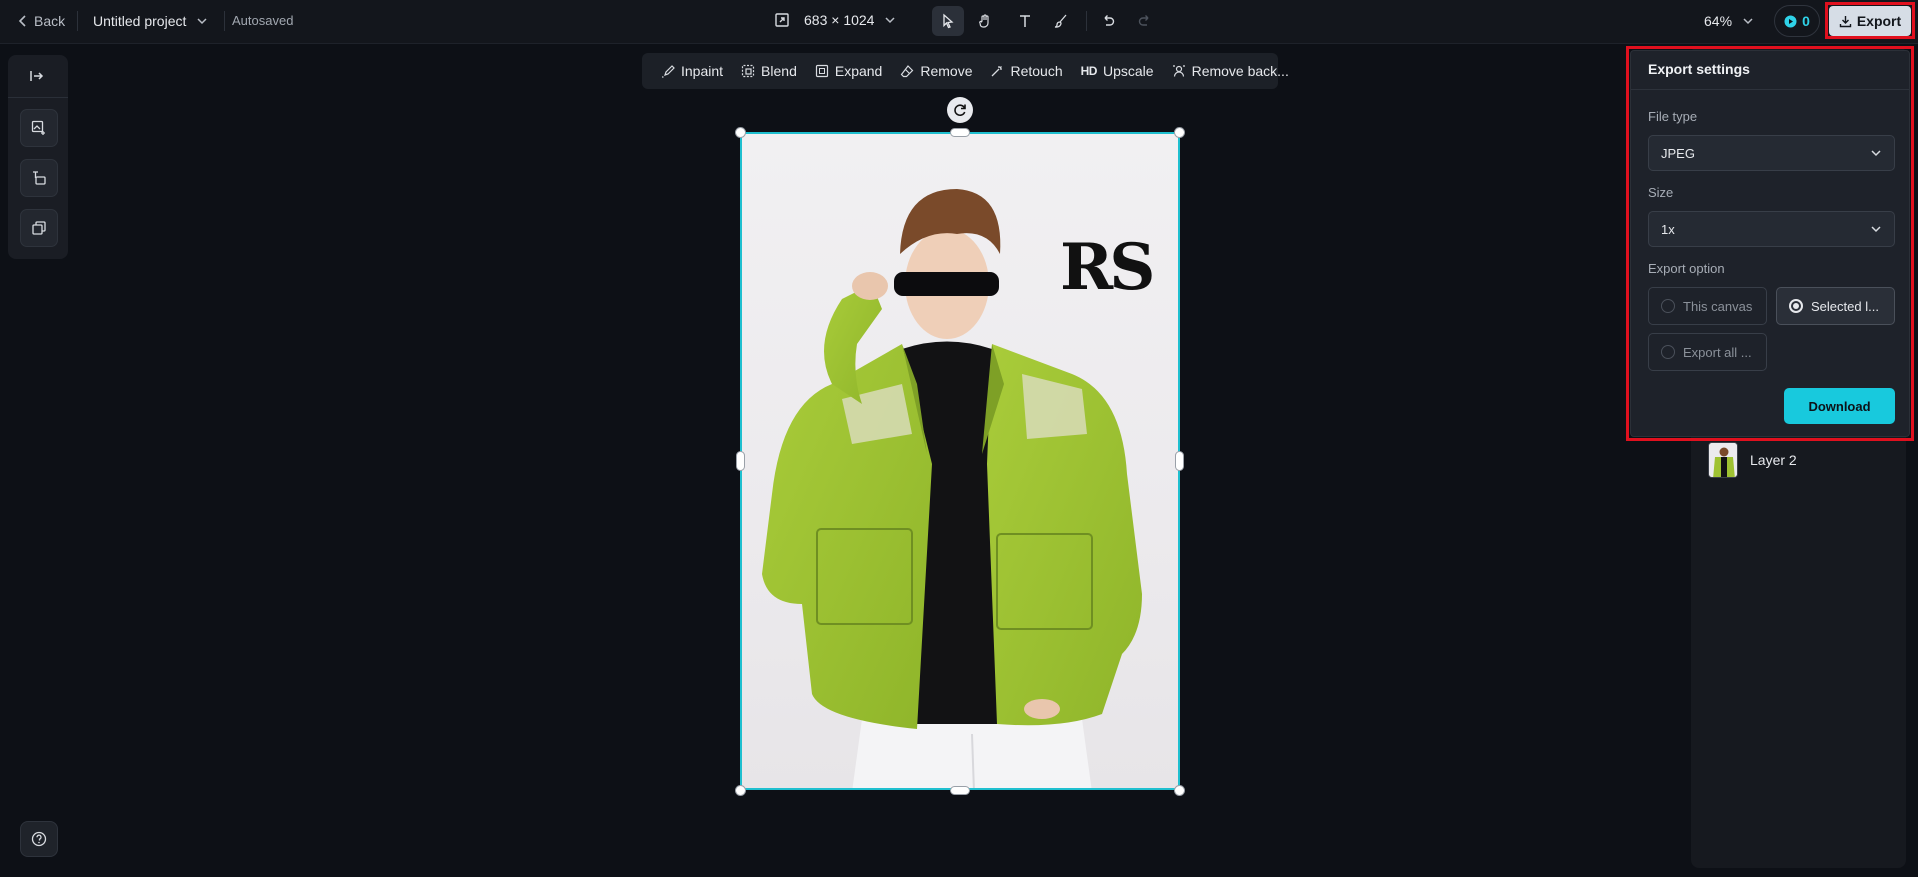  What do you see at coordinates (1668, 229) in the screenshot?
I see `size-value: 1x` at bounding box center [1668, 229].